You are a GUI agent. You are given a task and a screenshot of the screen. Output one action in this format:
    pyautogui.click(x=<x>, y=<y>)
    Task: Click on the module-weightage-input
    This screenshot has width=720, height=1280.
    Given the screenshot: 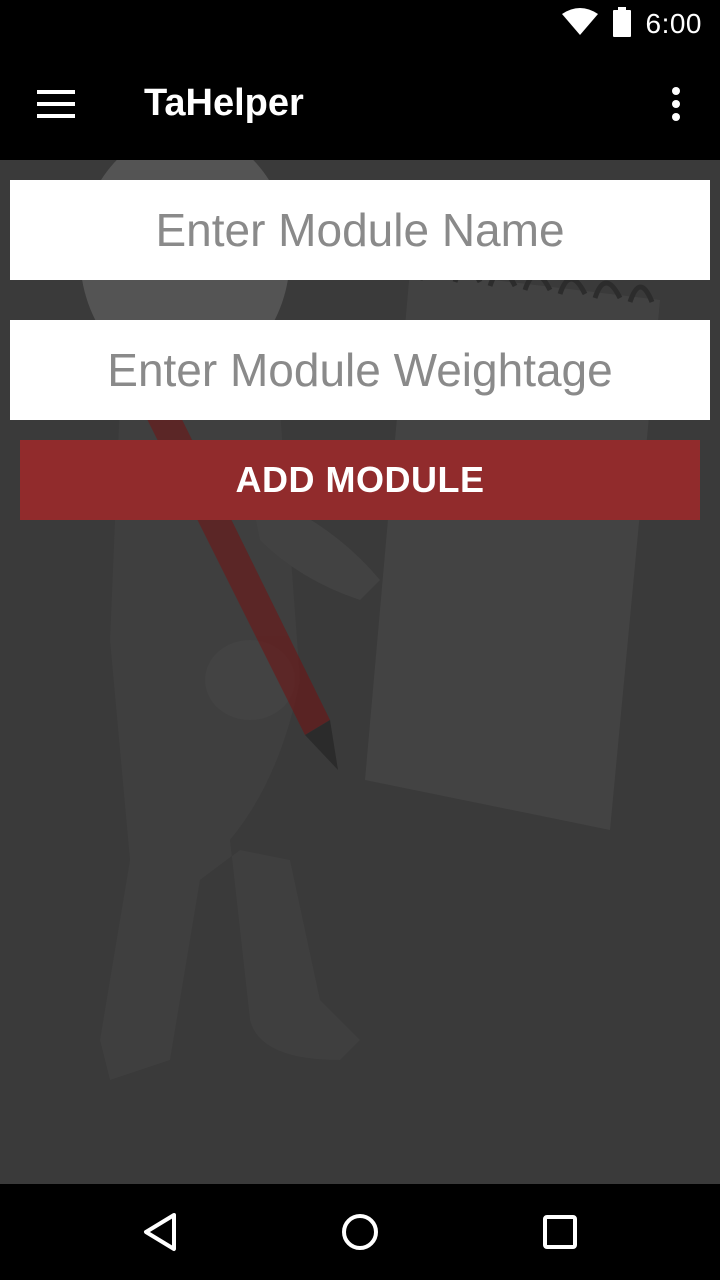 What is the action you would take?
    pyautogui.click(x=360, y=370)
    